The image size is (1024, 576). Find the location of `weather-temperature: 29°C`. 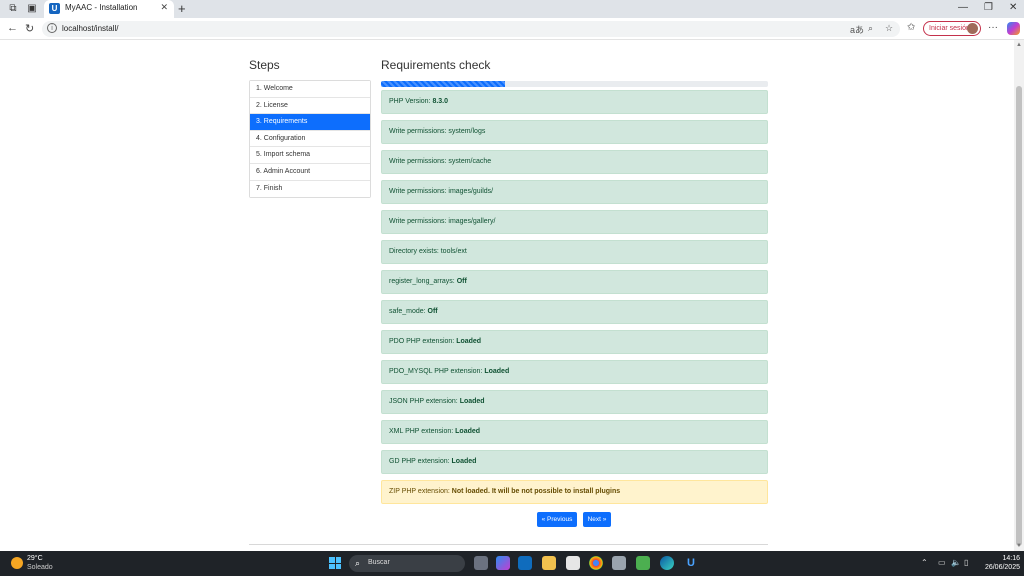

weather-temperature: 29°C is located at coordinates (35, 558).